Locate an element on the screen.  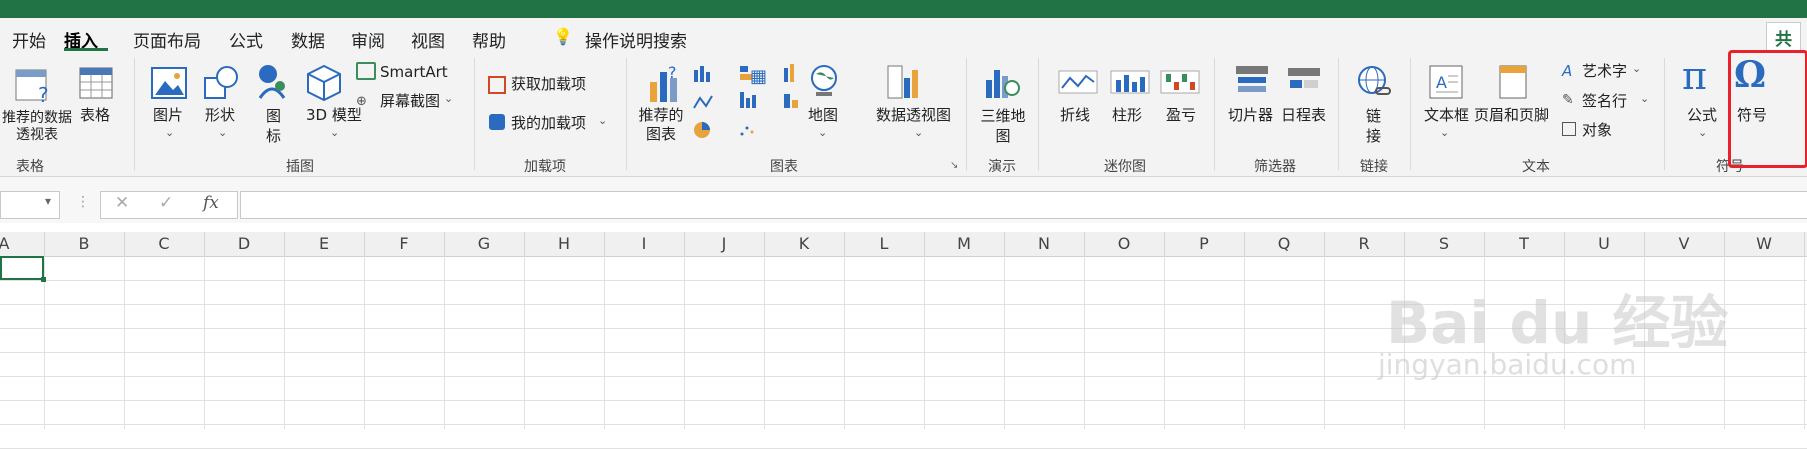
column-header-o: O is located at coordinates (1124, 244).